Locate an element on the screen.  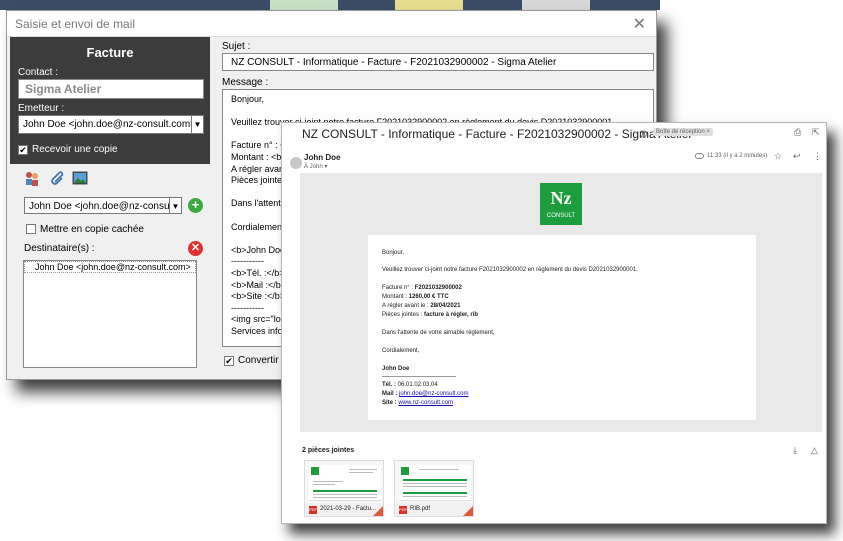
subject-label: Sujet : is located at coordinates (236, 46).